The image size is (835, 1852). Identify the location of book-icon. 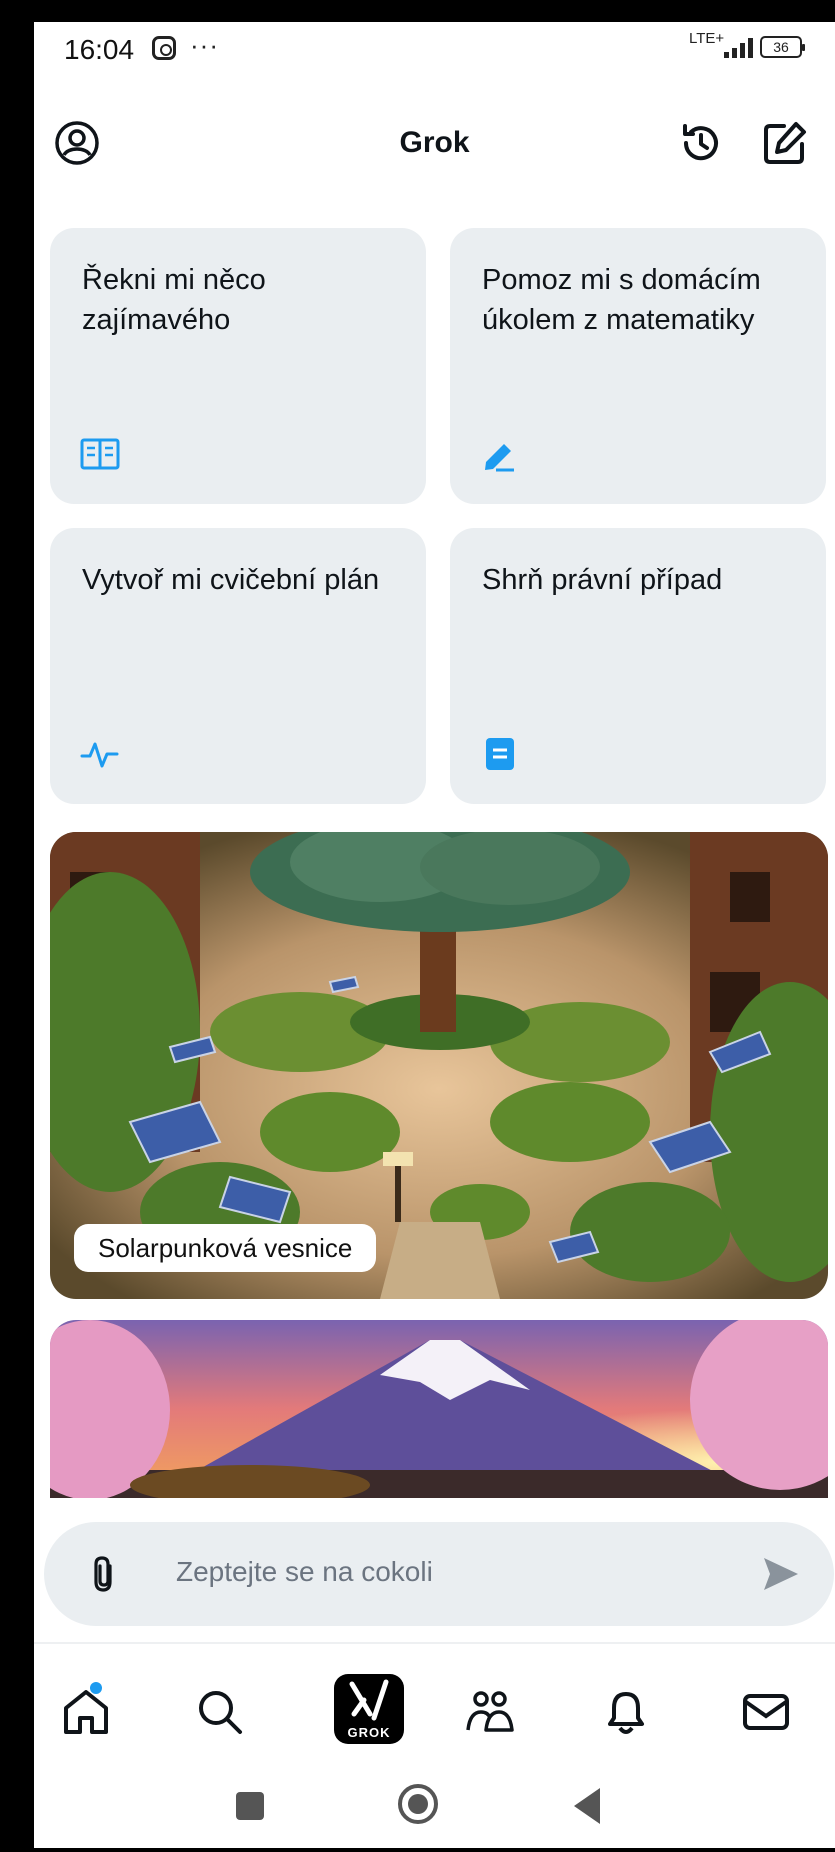
(100, 454).